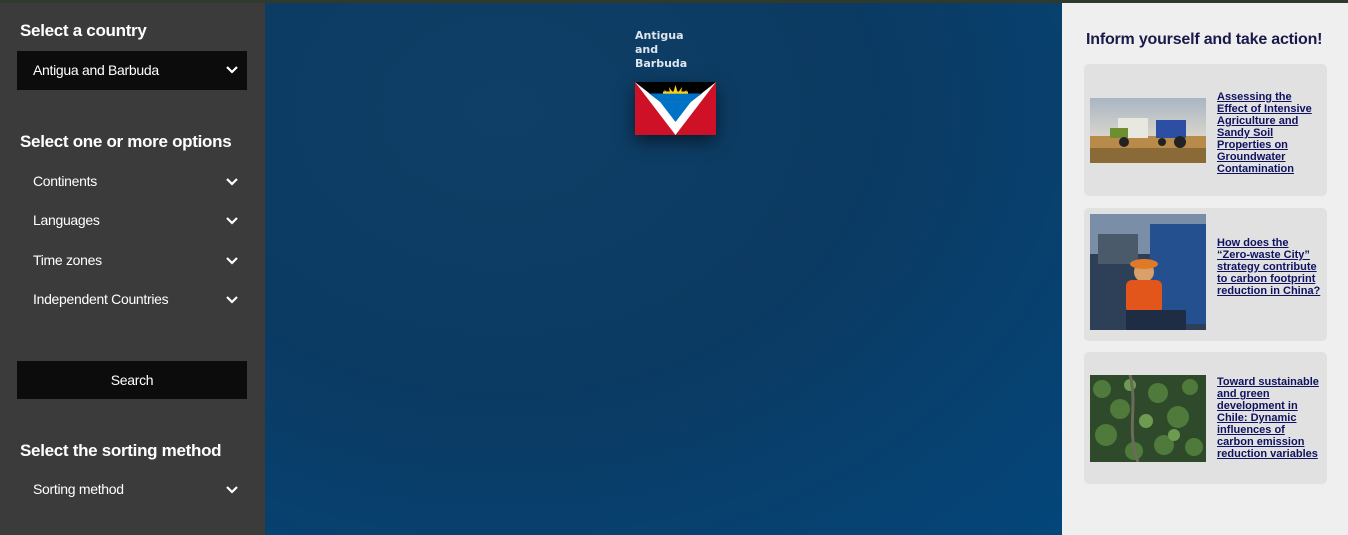 Image resolution: width=1348 pixels, height=535 pixels. Describe the element at coordinates (1148, 272) in the screenshot. I see `waste-worker-image` at that location.